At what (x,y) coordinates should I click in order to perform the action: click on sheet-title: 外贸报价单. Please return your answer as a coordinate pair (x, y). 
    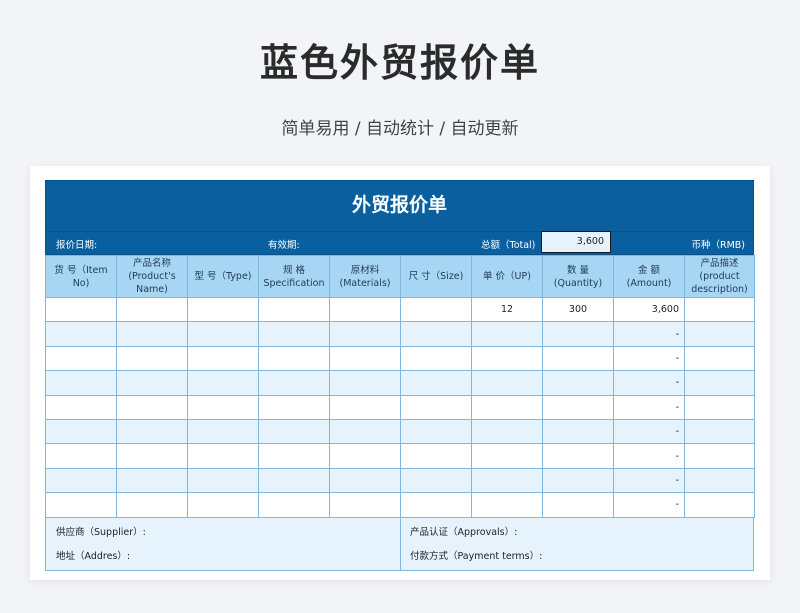
    Looking at the image, I should click on (399, 206).